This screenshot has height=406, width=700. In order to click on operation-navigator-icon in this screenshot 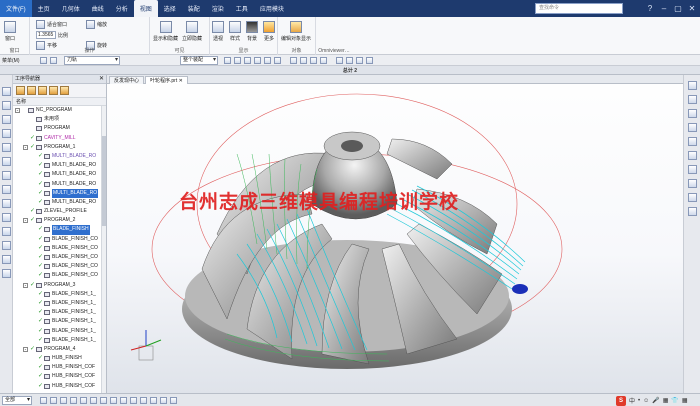, I will do `click(6, 147)`.